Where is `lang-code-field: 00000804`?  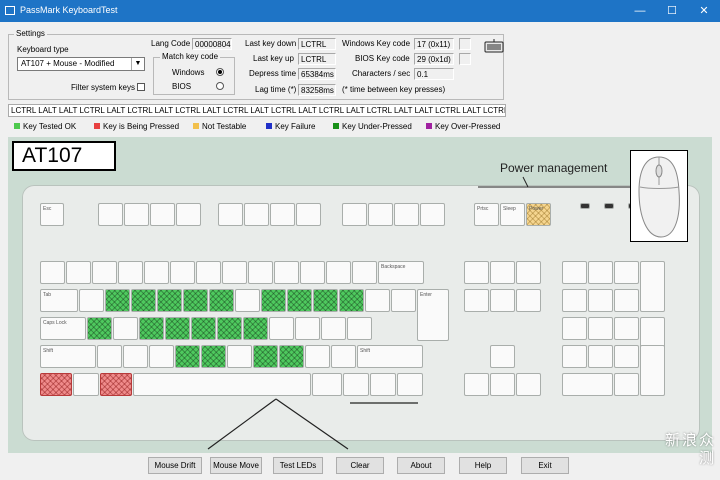
lang-code-field: 00000804 is located at coordinates (212, 44).